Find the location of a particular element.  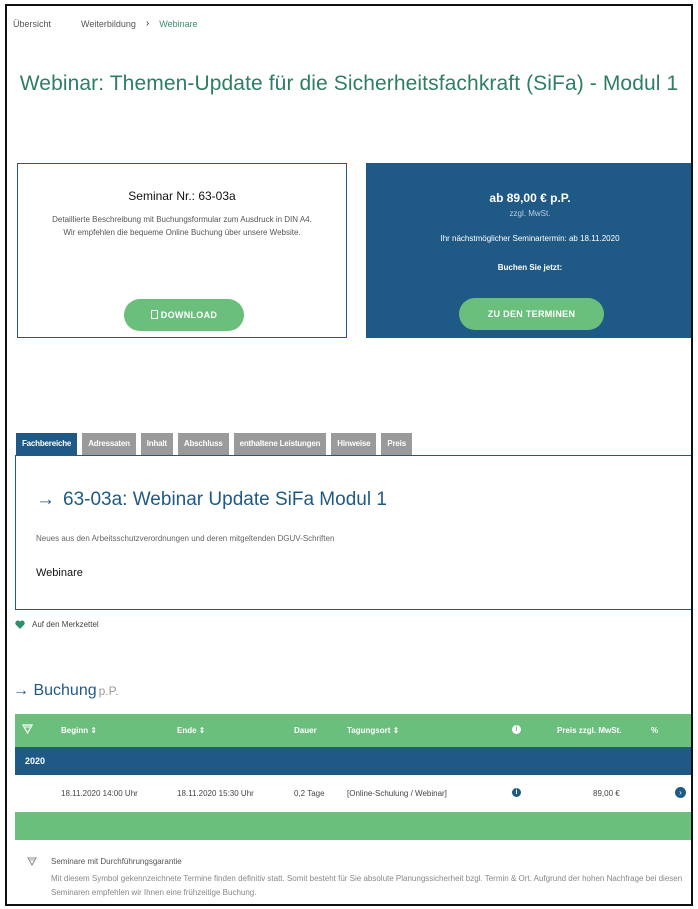

panel-heading: → 63-03a: Webinar Update SiFa Modul 1 is located at coordinates (211, 500).